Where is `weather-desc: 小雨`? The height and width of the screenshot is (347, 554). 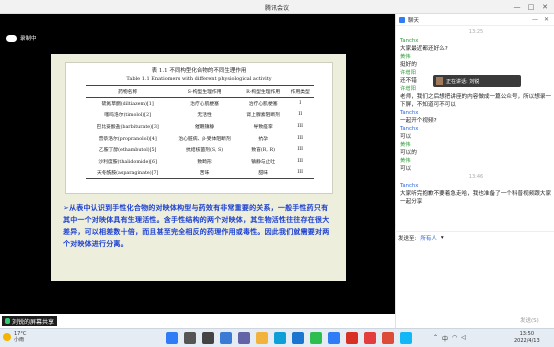
weather-desc: 小雨 is located at coordinates (19, 340).